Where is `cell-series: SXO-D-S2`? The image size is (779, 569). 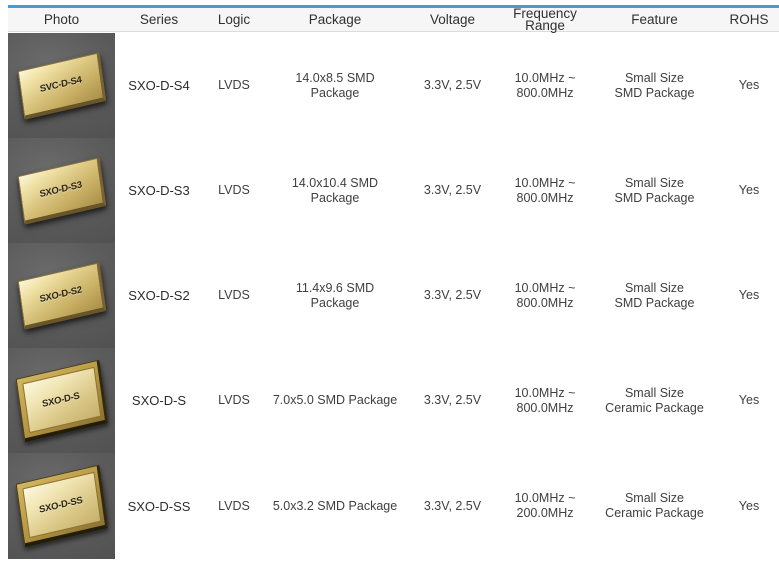
cell-series: SXO-D-S2 is located at coordinates (159, 295).